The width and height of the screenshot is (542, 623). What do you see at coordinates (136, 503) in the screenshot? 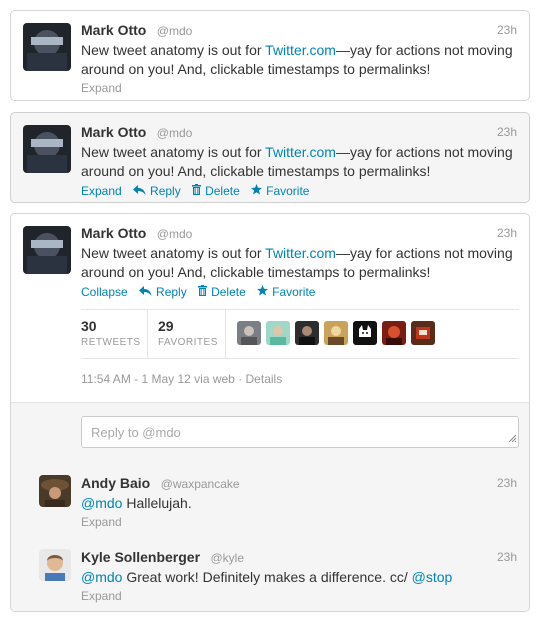
I see `tweet-text: @mdo Hallelujah.` at bounding box center [136, 503].